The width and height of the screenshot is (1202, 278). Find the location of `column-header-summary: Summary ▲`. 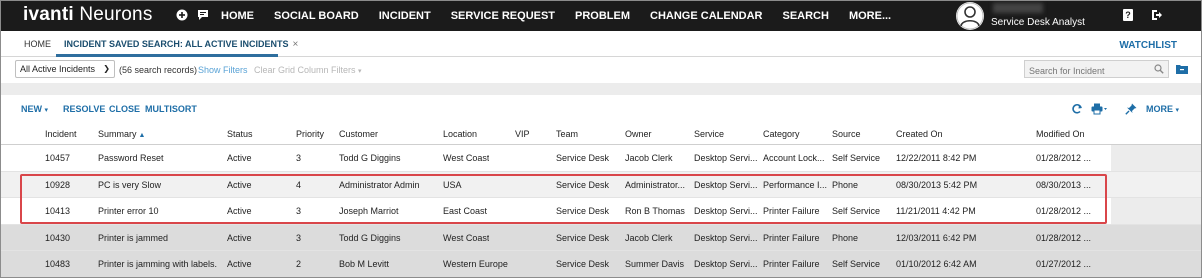

column-header-summary: Summary ▲ is located at coordinates (121, 134).